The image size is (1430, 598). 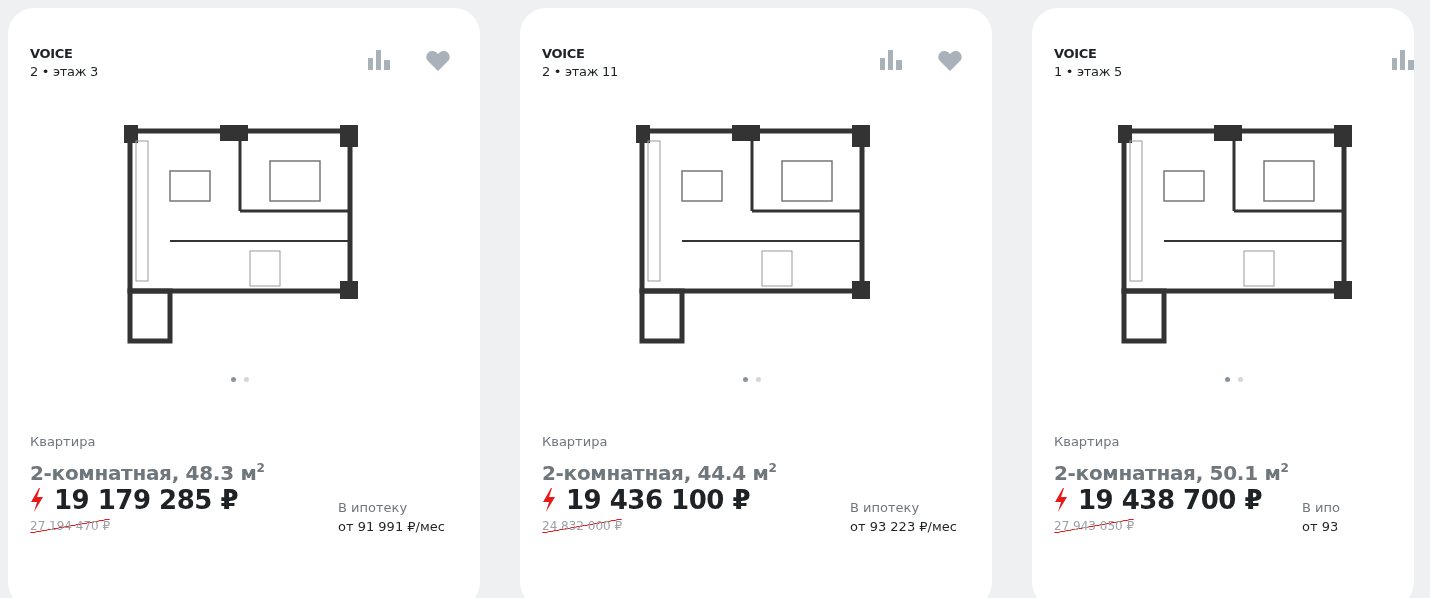 I want to click on apartment-title: 2-комнатная, 48.3 м$^{2}$, so click(x=148, y=473).